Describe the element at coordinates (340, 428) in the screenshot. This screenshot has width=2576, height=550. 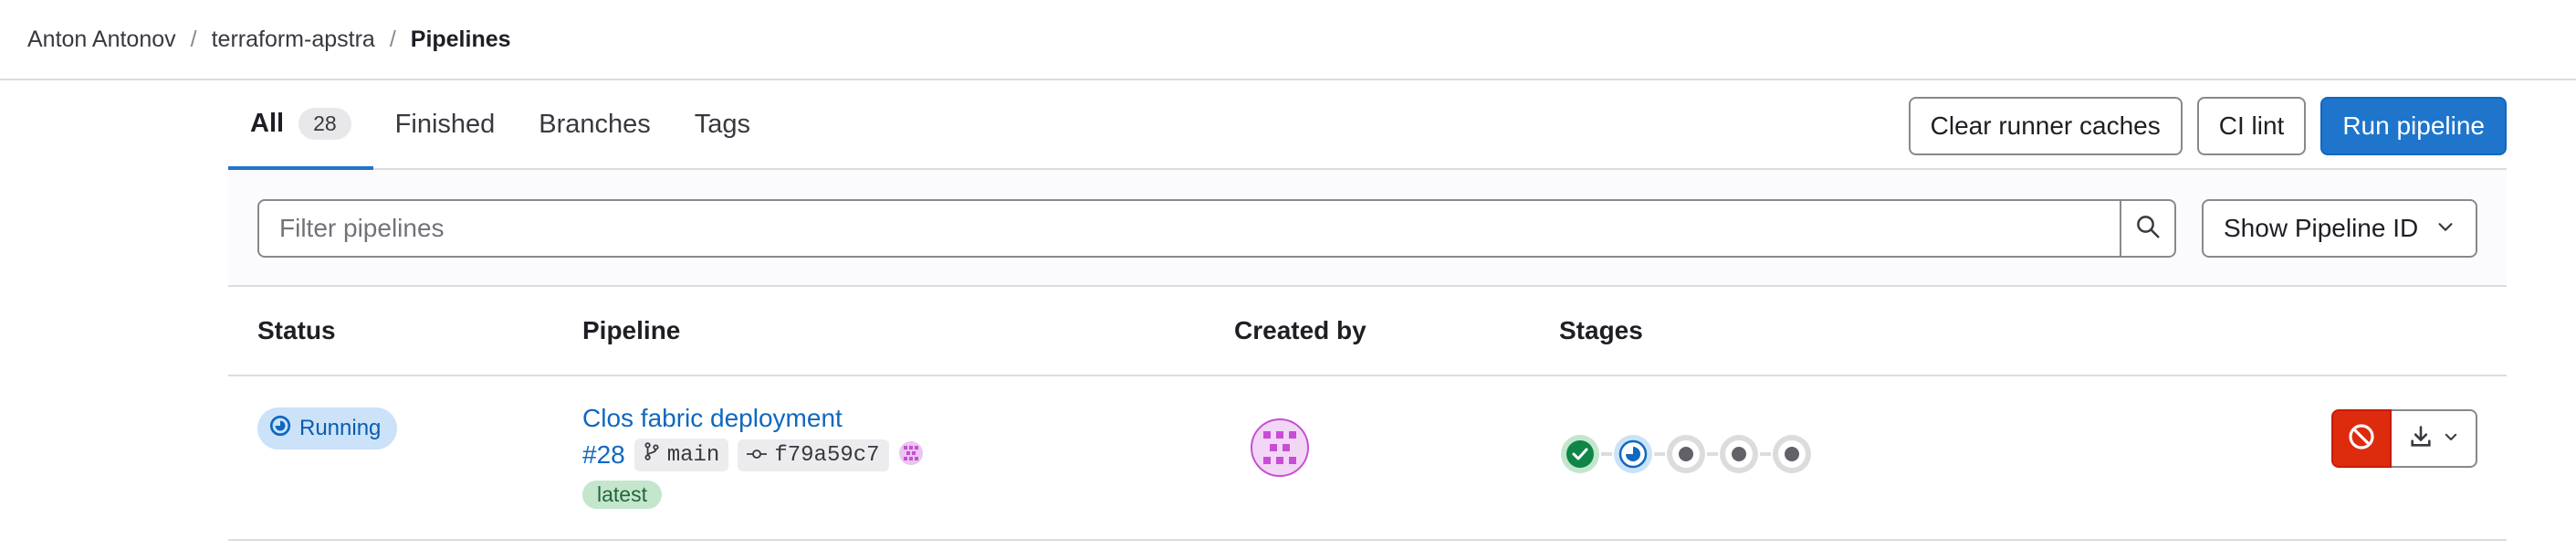
I see `status-label: Running` at that location.